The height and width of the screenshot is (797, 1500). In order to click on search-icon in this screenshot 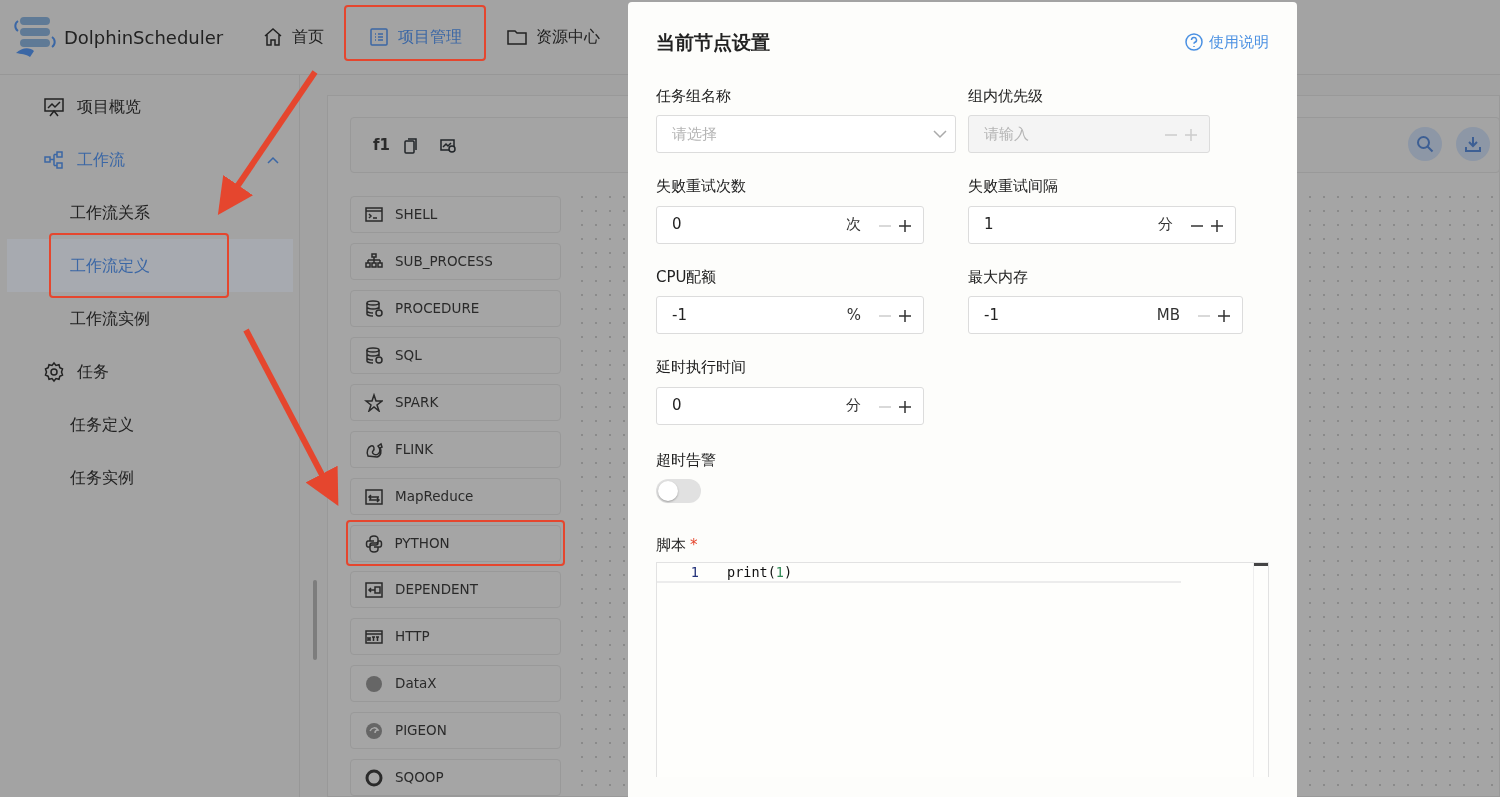, I will do `click(1425, 144)`.